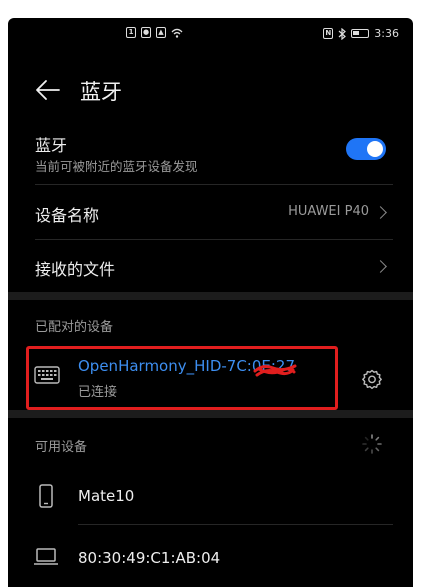  I want to click on device-name-row: 设备名称 HUAWEI P40, so click(210, 212).